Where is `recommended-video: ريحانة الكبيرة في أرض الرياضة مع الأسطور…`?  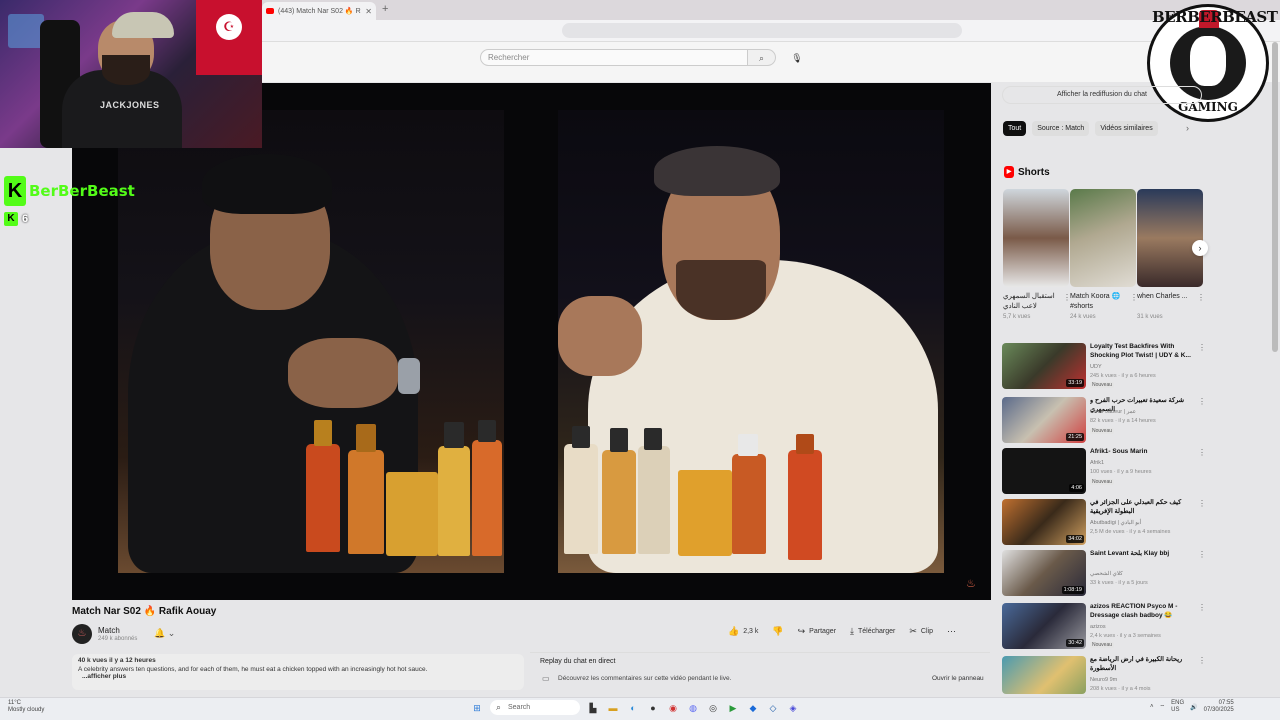
recommended-video: ريحانة الكبيرة في أرض الرياضة مع الأسطور… is located at coordinates (1104, 676).